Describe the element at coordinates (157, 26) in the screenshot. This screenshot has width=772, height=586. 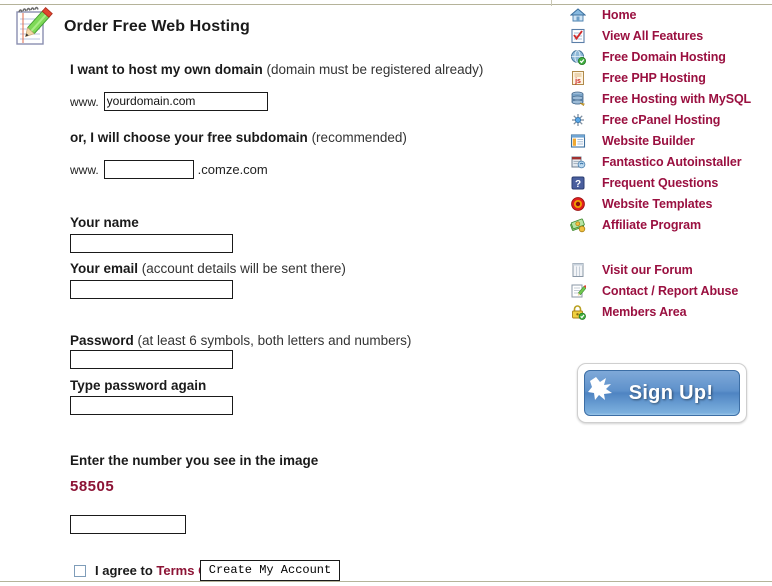
I see `page-title: Order Free Web Hosting` at that location.